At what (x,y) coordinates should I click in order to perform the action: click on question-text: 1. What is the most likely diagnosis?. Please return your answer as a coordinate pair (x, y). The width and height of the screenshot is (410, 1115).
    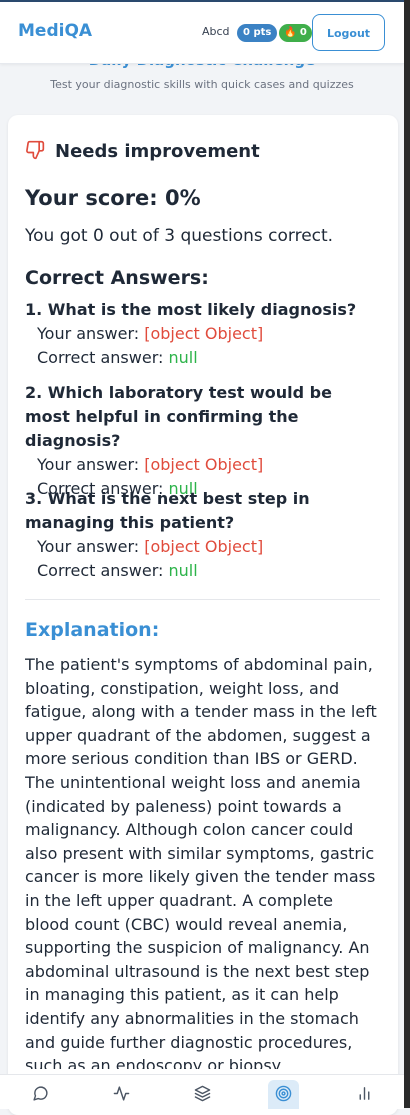
    Looking at the image, I should click on (191, 309).